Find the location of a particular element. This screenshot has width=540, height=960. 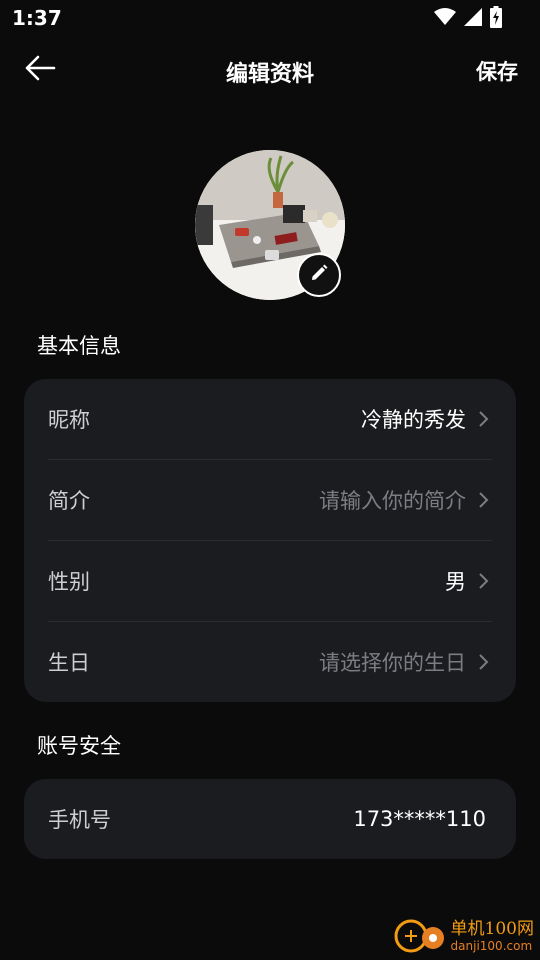

account-security-card: 手机号 173*****110 is located at coordinates (270, 819).